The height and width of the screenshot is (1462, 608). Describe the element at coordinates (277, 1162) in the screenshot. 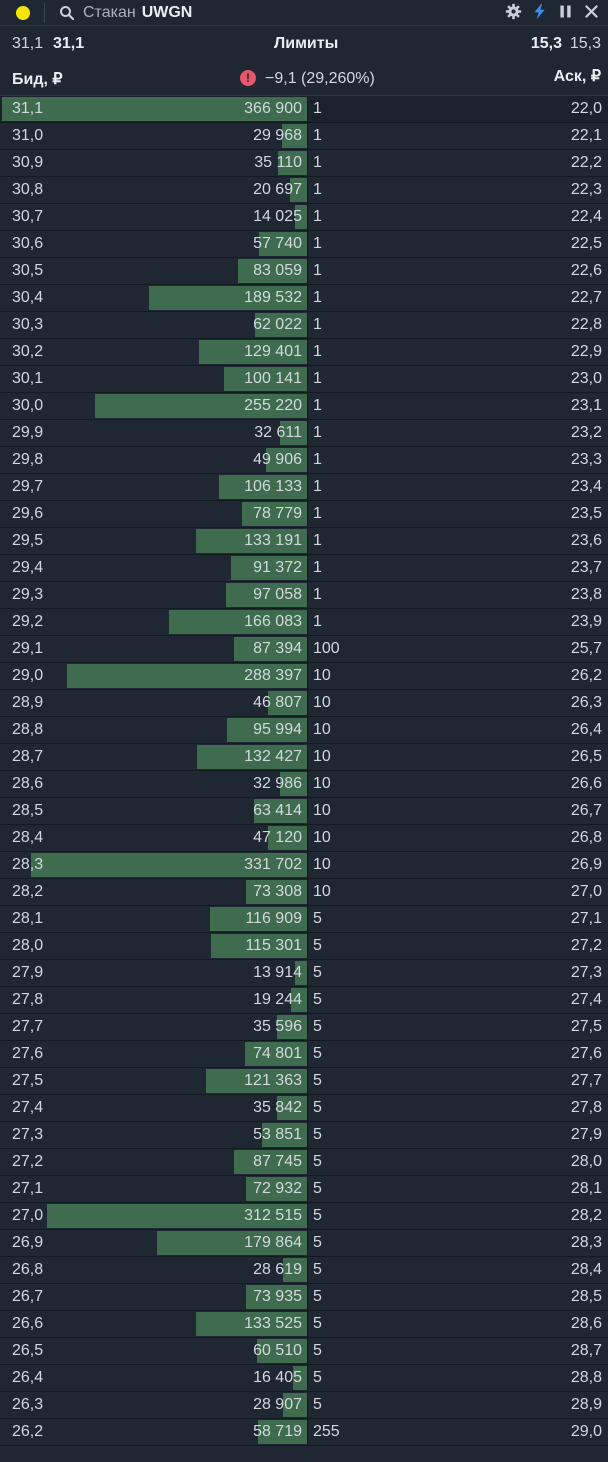

I see `bid-volume: 87 745` at that location.